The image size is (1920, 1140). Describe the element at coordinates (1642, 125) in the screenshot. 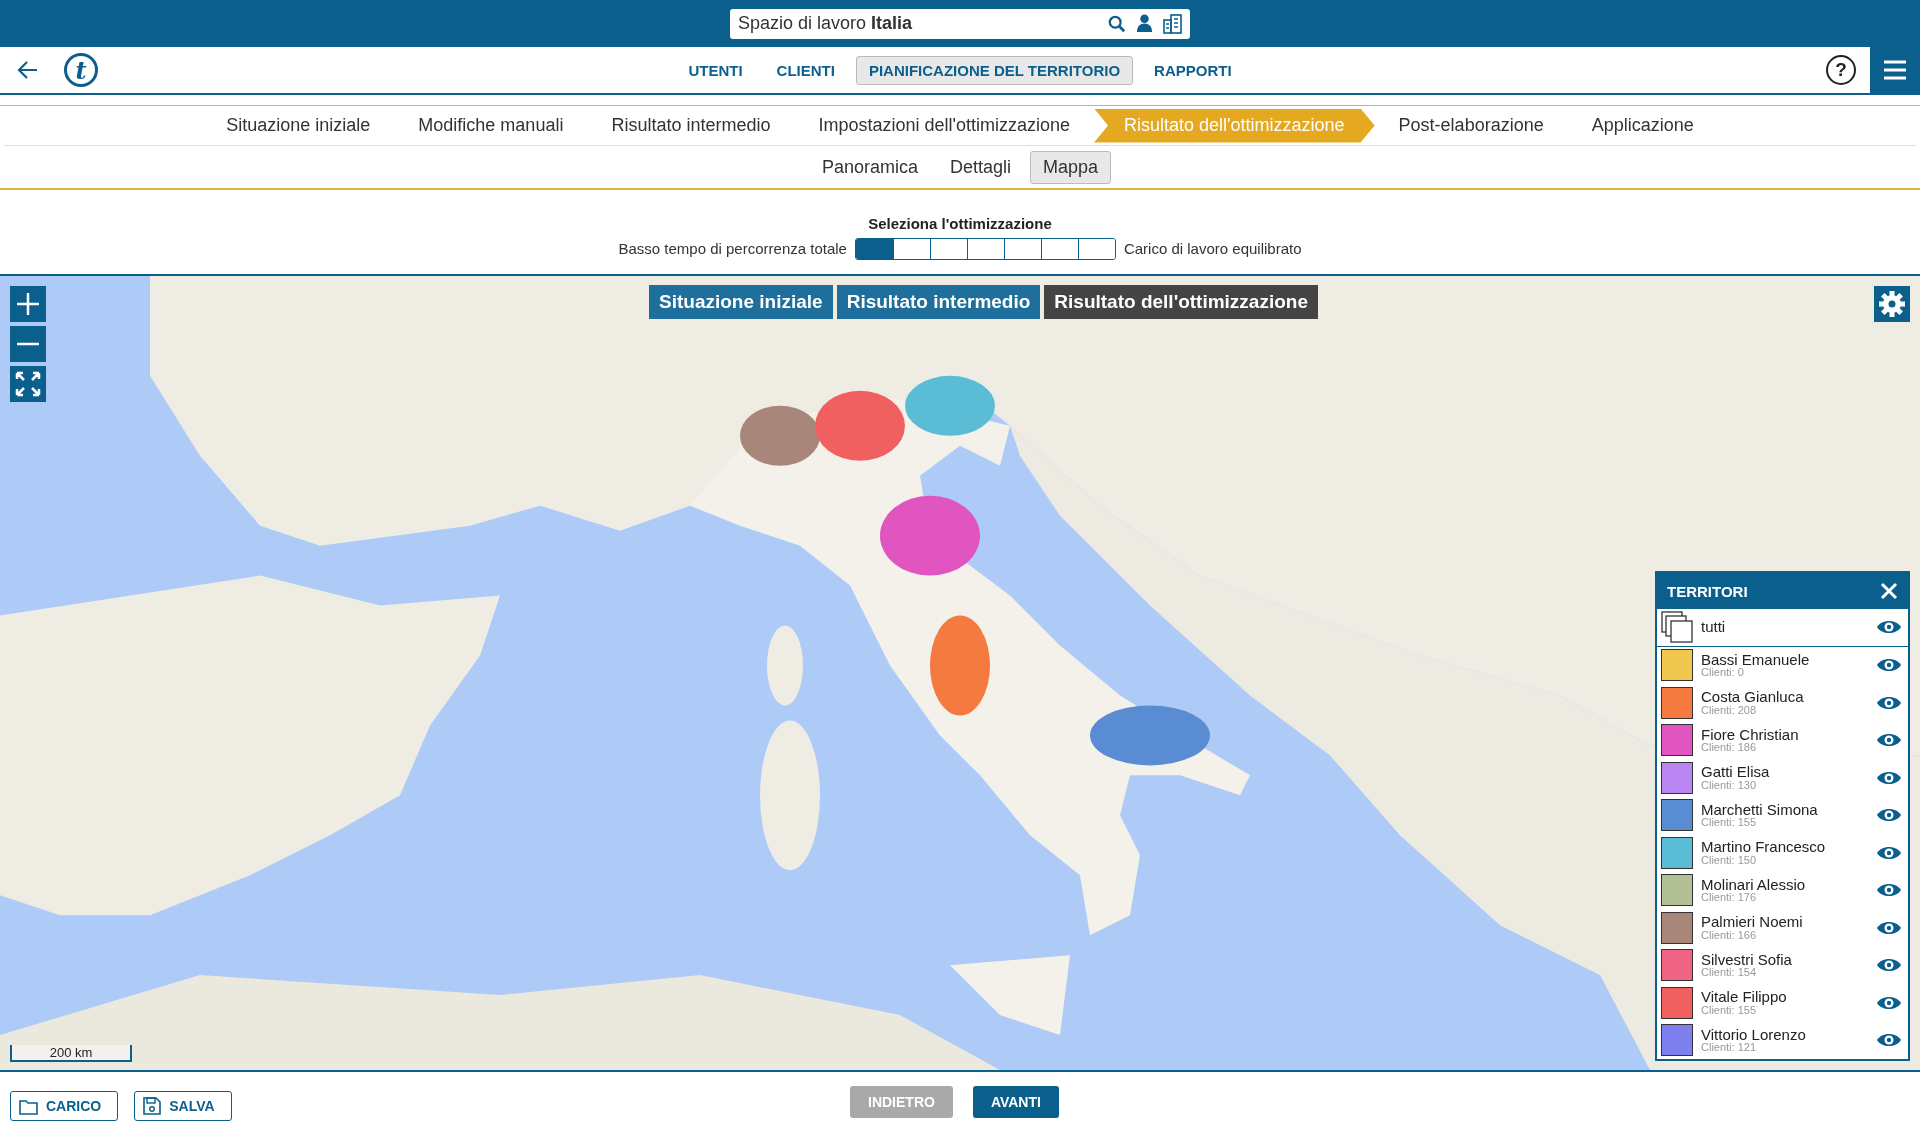

I see `step-tab: Applicazione` at that location.